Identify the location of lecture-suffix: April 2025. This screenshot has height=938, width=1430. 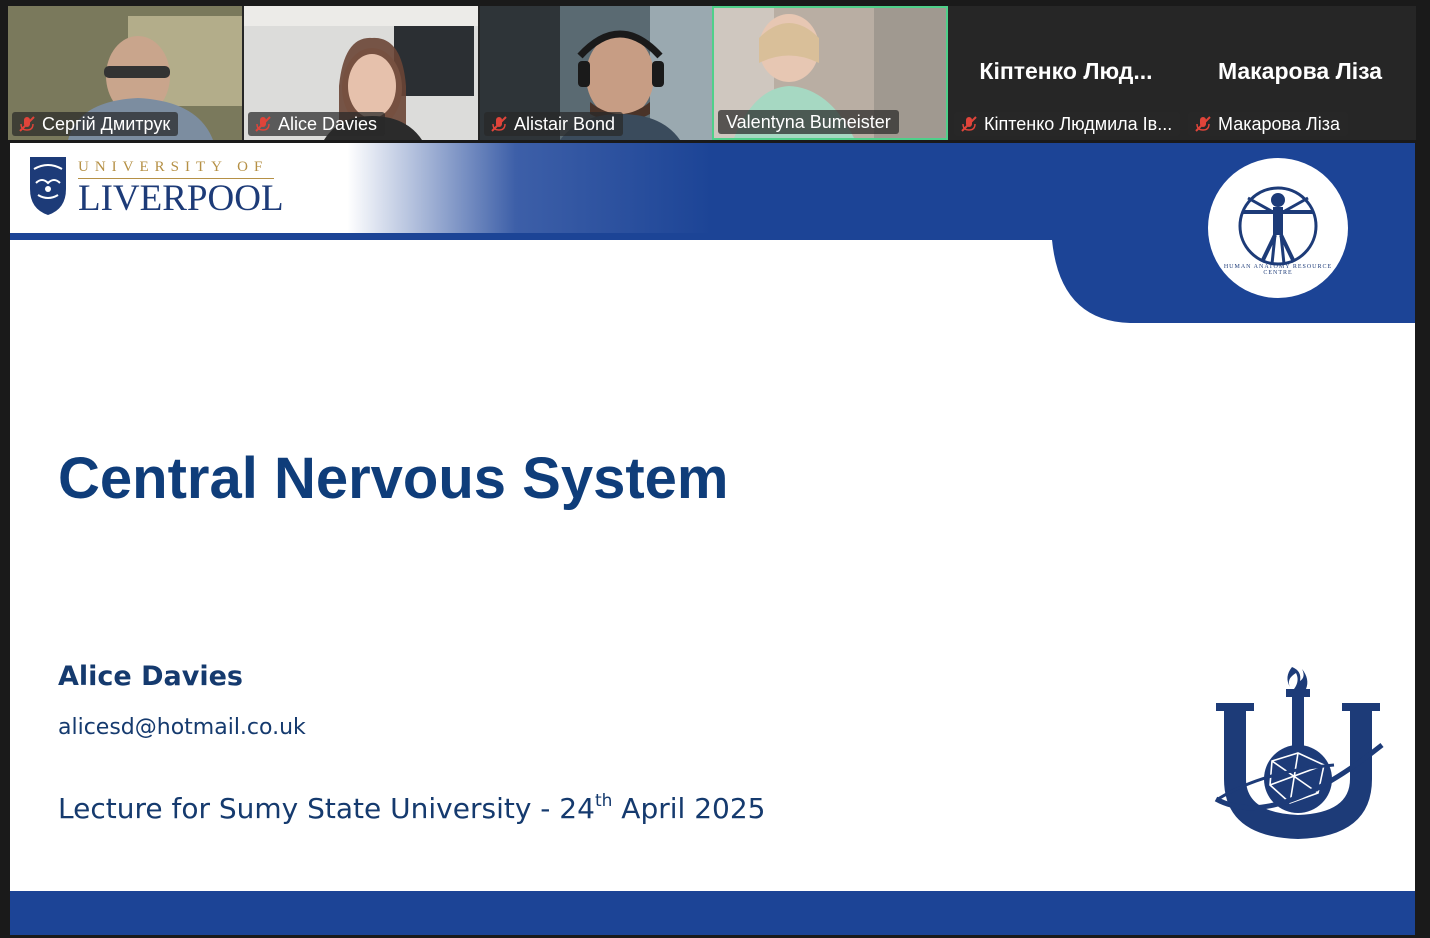
(689, 808).